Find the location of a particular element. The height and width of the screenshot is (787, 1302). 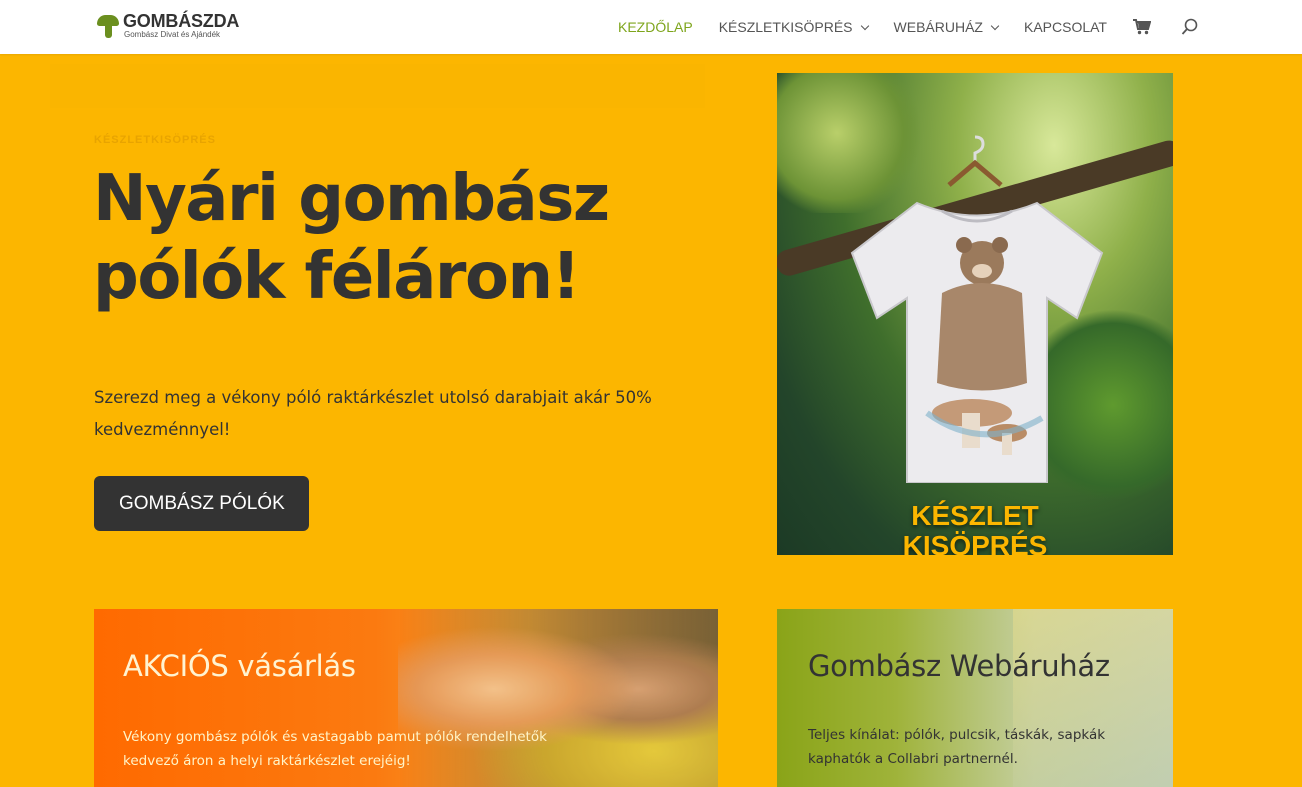

hero-eyebrow: KÉSZLETKISÖPRÉS is located at coordinates (155, 140).